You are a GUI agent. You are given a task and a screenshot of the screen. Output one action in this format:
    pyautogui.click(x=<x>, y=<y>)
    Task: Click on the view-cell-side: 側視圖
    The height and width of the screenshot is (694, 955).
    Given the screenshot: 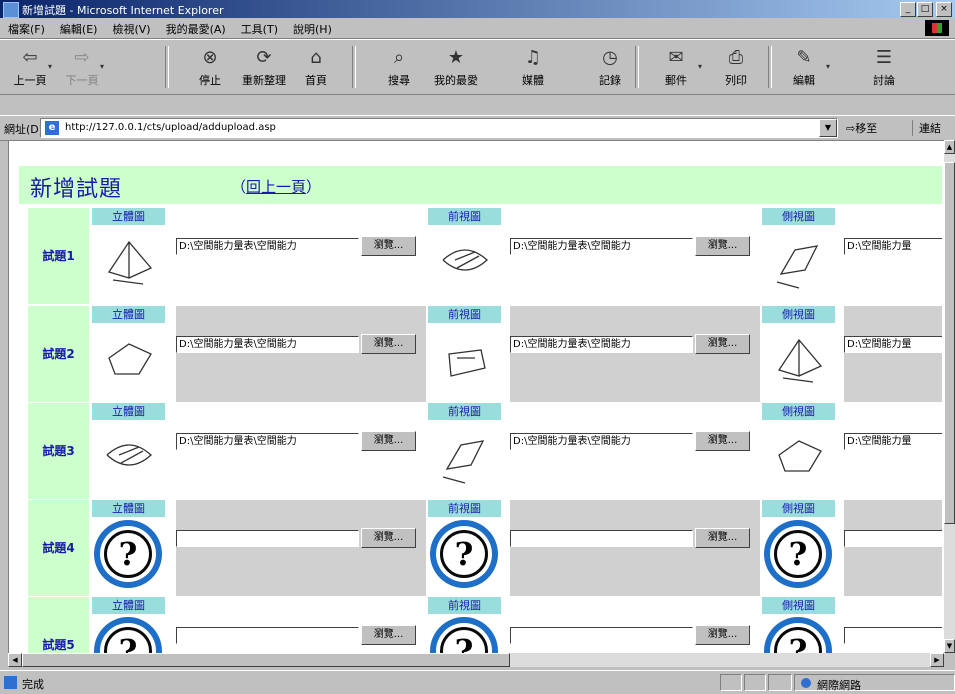 What is the action you would take?
    pyautogui.click(x=798, y=256)
    